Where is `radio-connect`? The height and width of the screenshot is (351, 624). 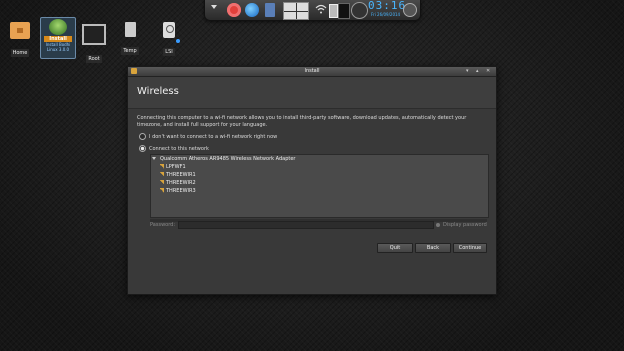 radio-connect is located at coordinates (142, 148).